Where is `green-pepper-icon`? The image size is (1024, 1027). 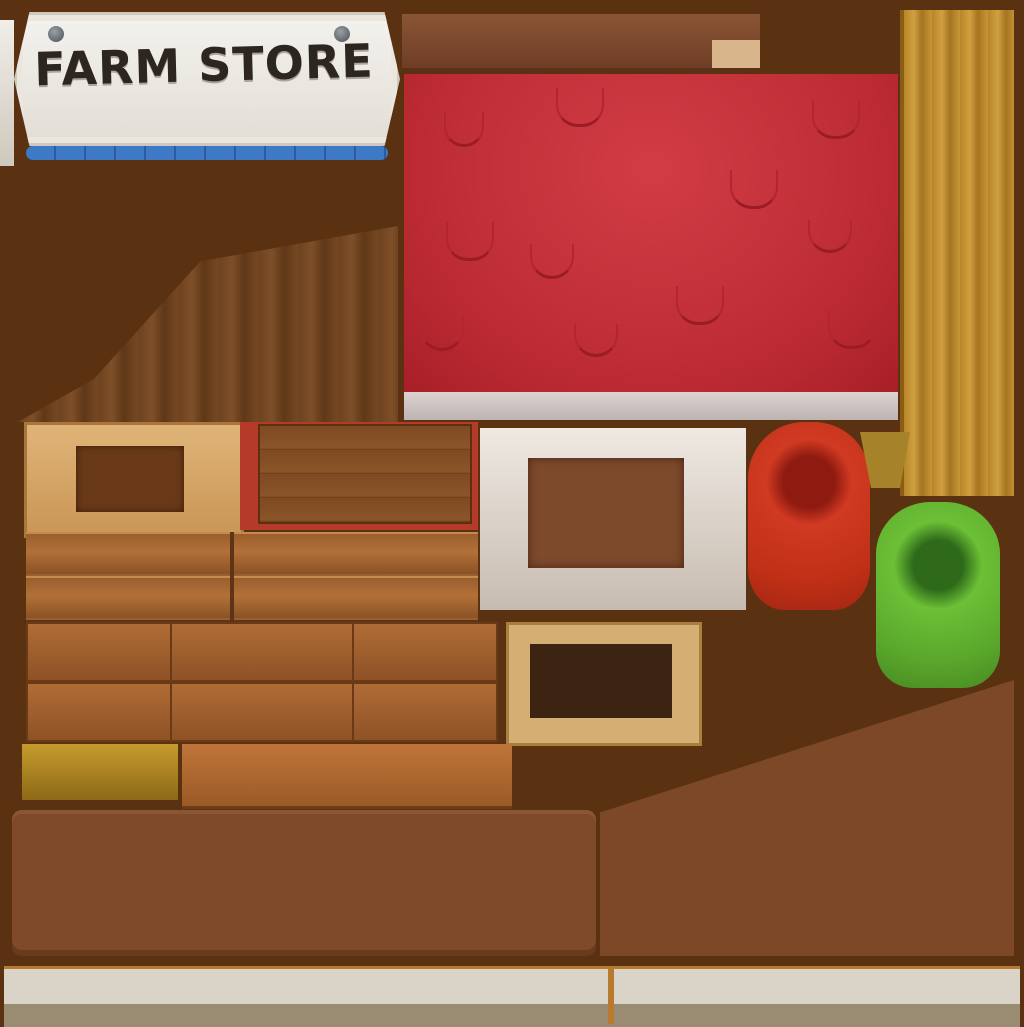
green-pepper-icon is located at coordinates (938, 595).